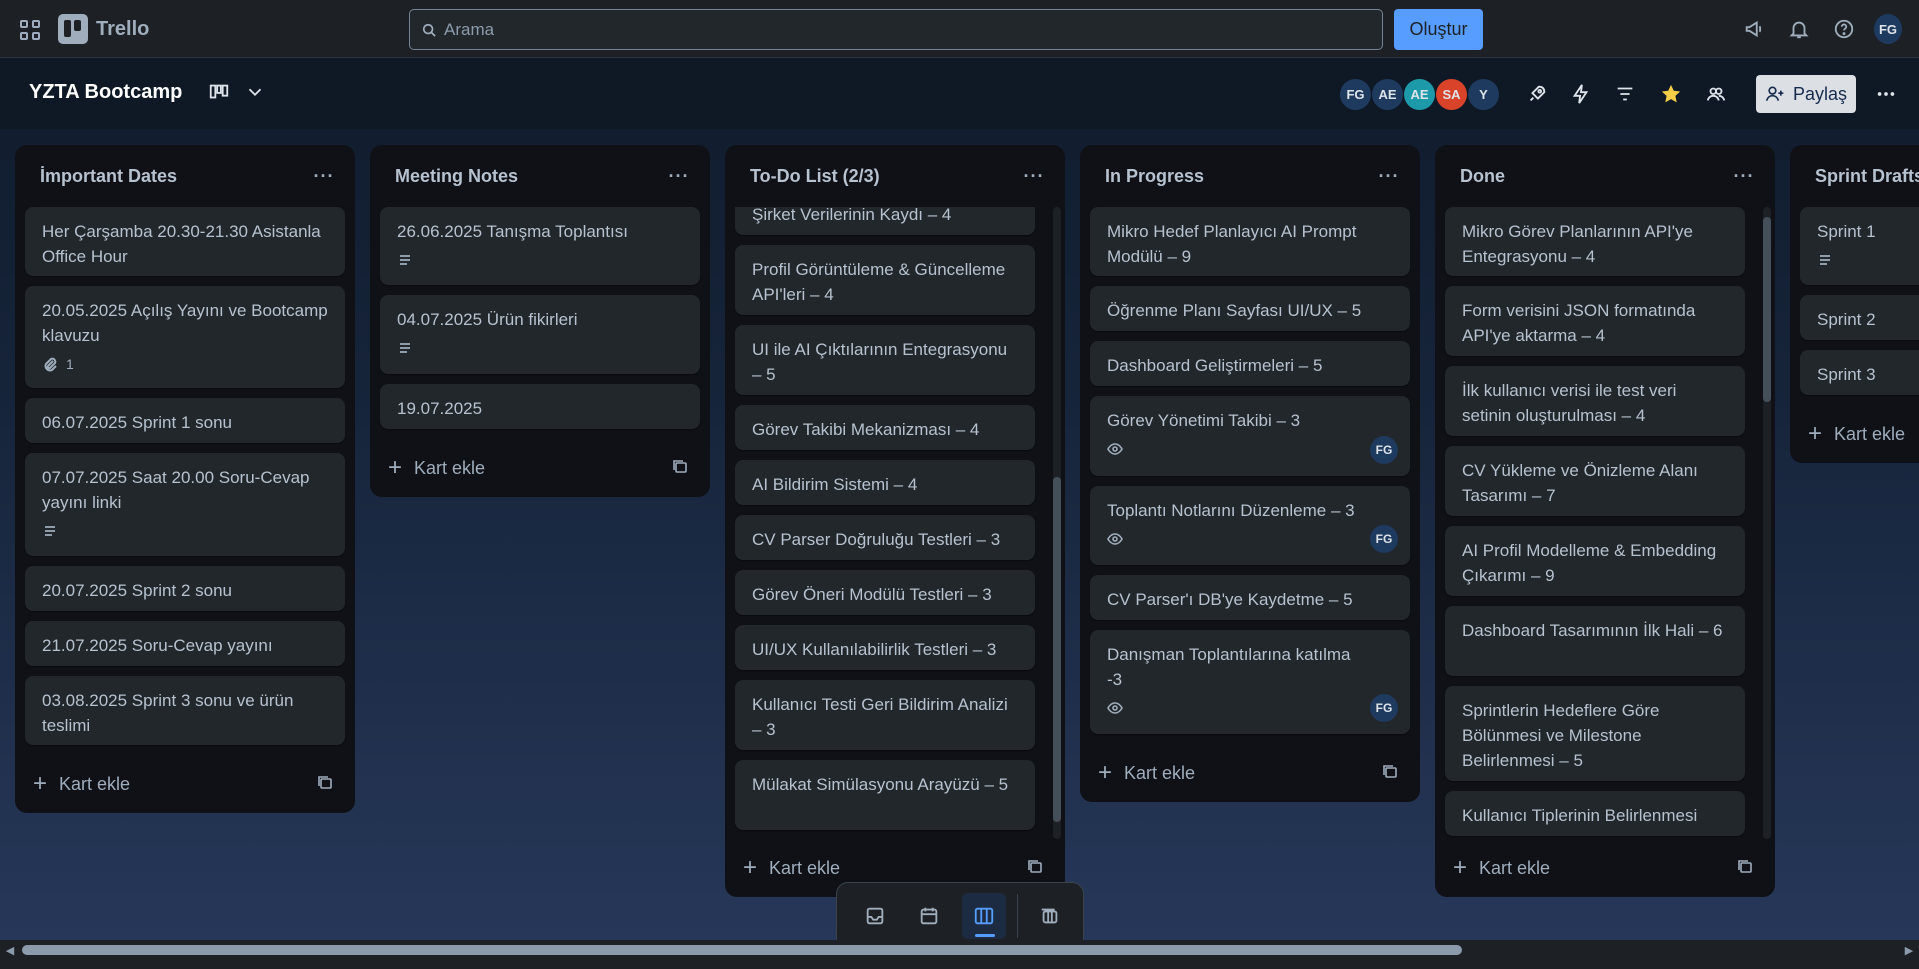 This screenshot has width=1919, height=969. What do you see at coordinates (1625, 94) in the screenshot?
I see `filter-icon` at bounding box center [1625, 94].